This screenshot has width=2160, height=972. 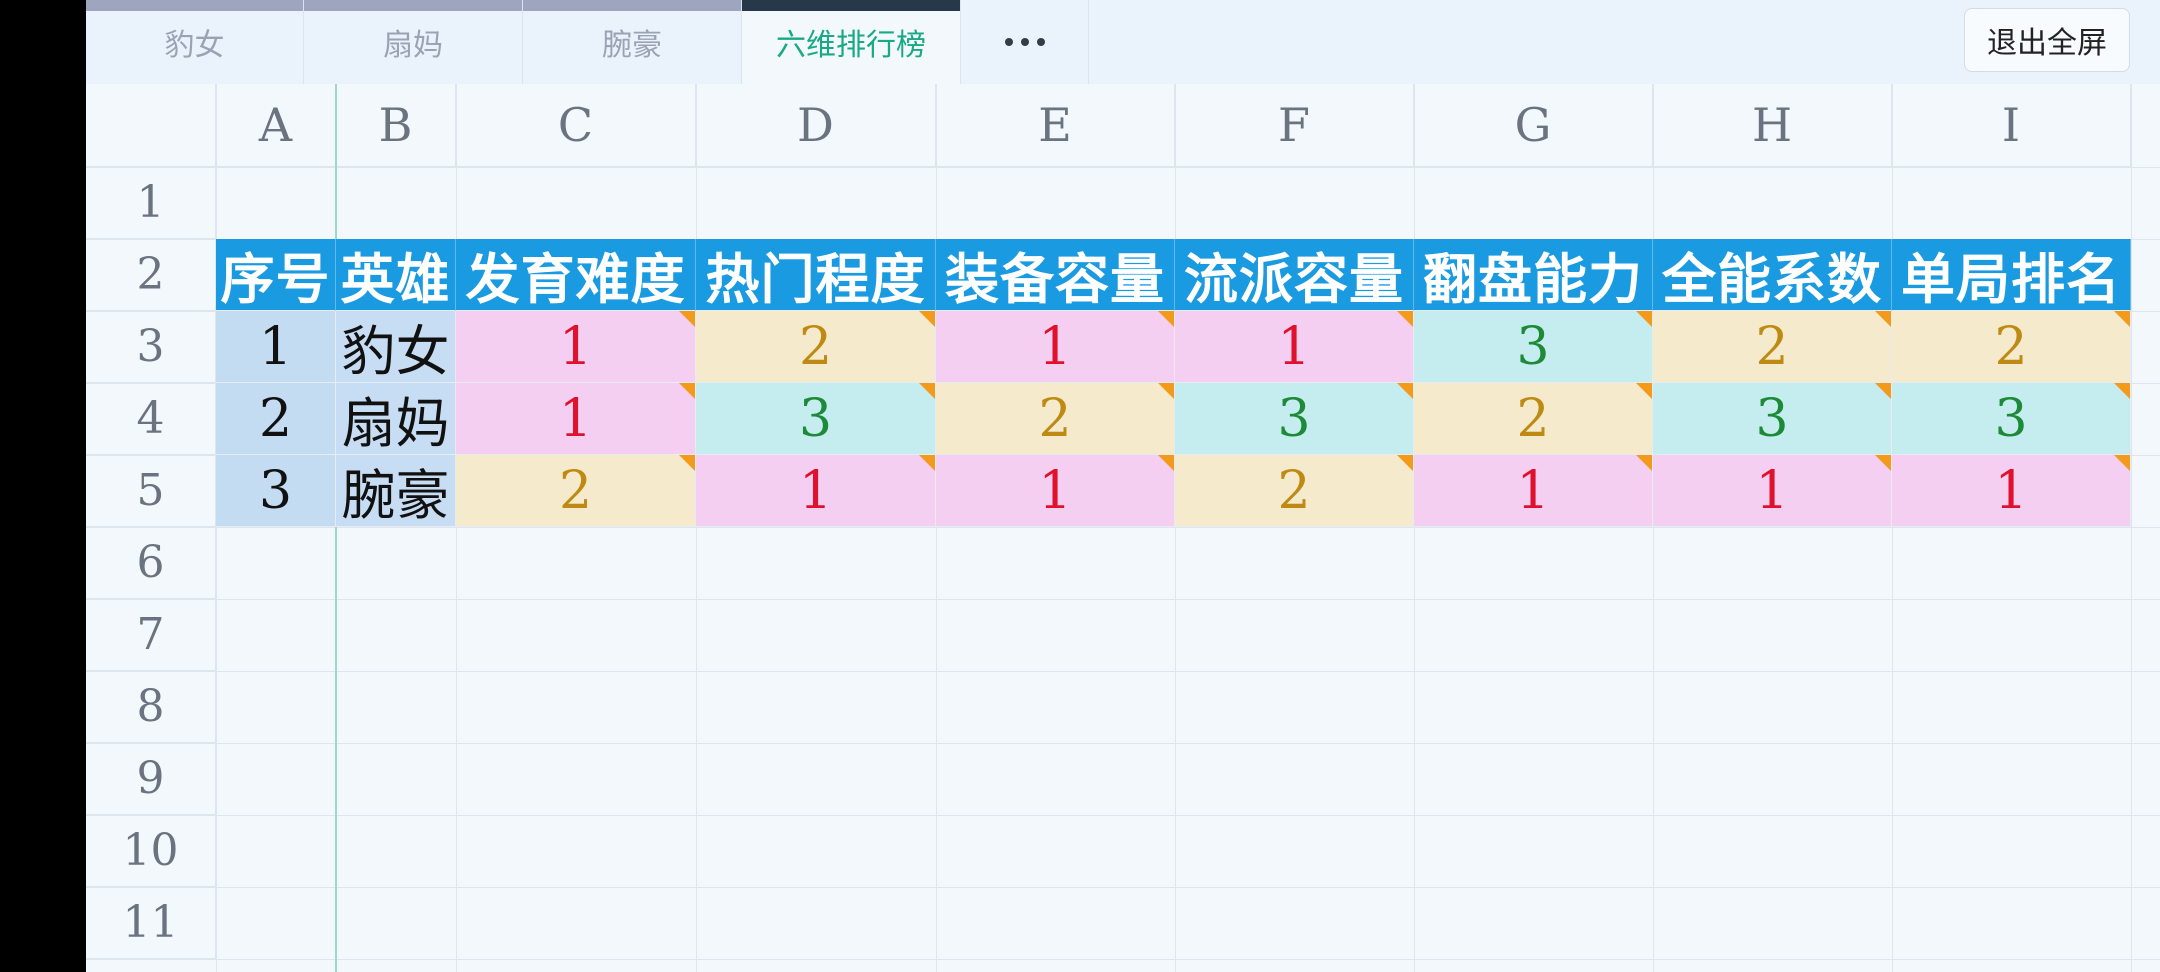 I want to click on row-header-2: 2, so click(x=151, y=275).